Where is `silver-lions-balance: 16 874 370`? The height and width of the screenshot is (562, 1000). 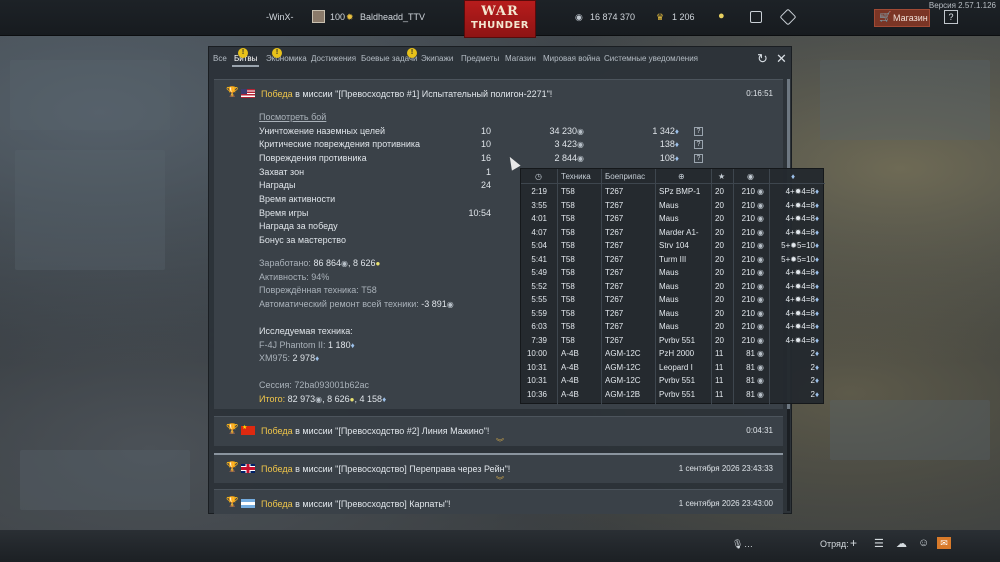
silver-lions-balance: 16 874 370 is located at coordinates (612, 17).